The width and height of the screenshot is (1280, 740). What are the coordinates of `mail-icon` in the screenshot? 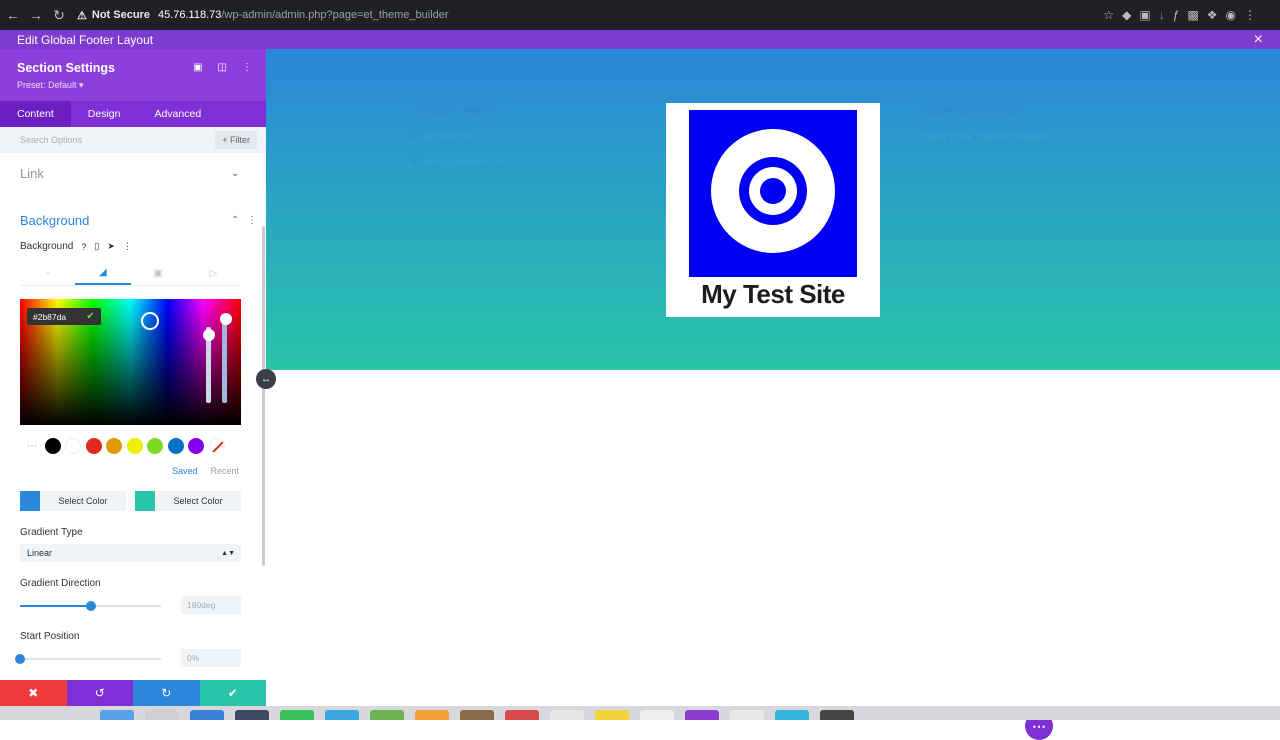 It's located at (342, 715).